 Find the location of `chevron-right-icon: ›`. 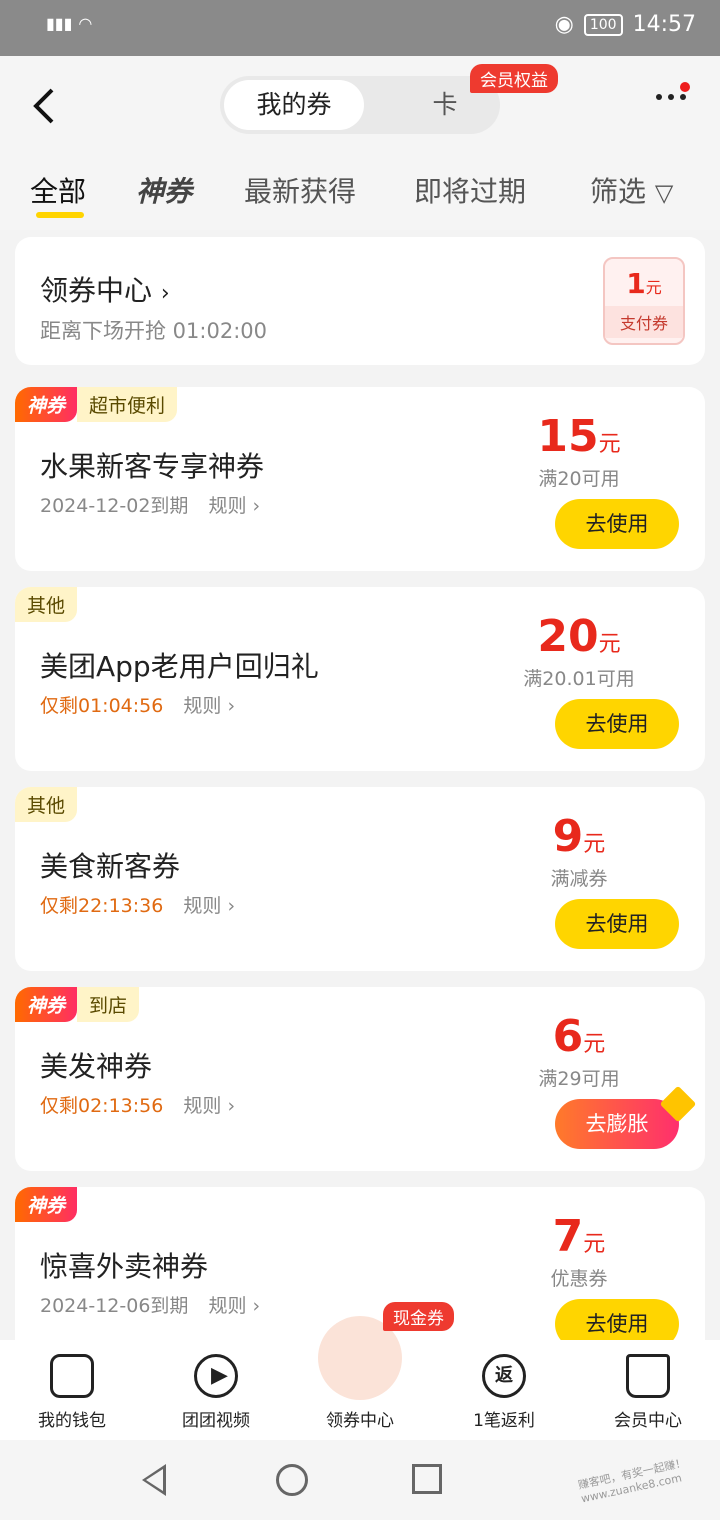

chevron-right-icon: › is located at coordinates (165, 293).